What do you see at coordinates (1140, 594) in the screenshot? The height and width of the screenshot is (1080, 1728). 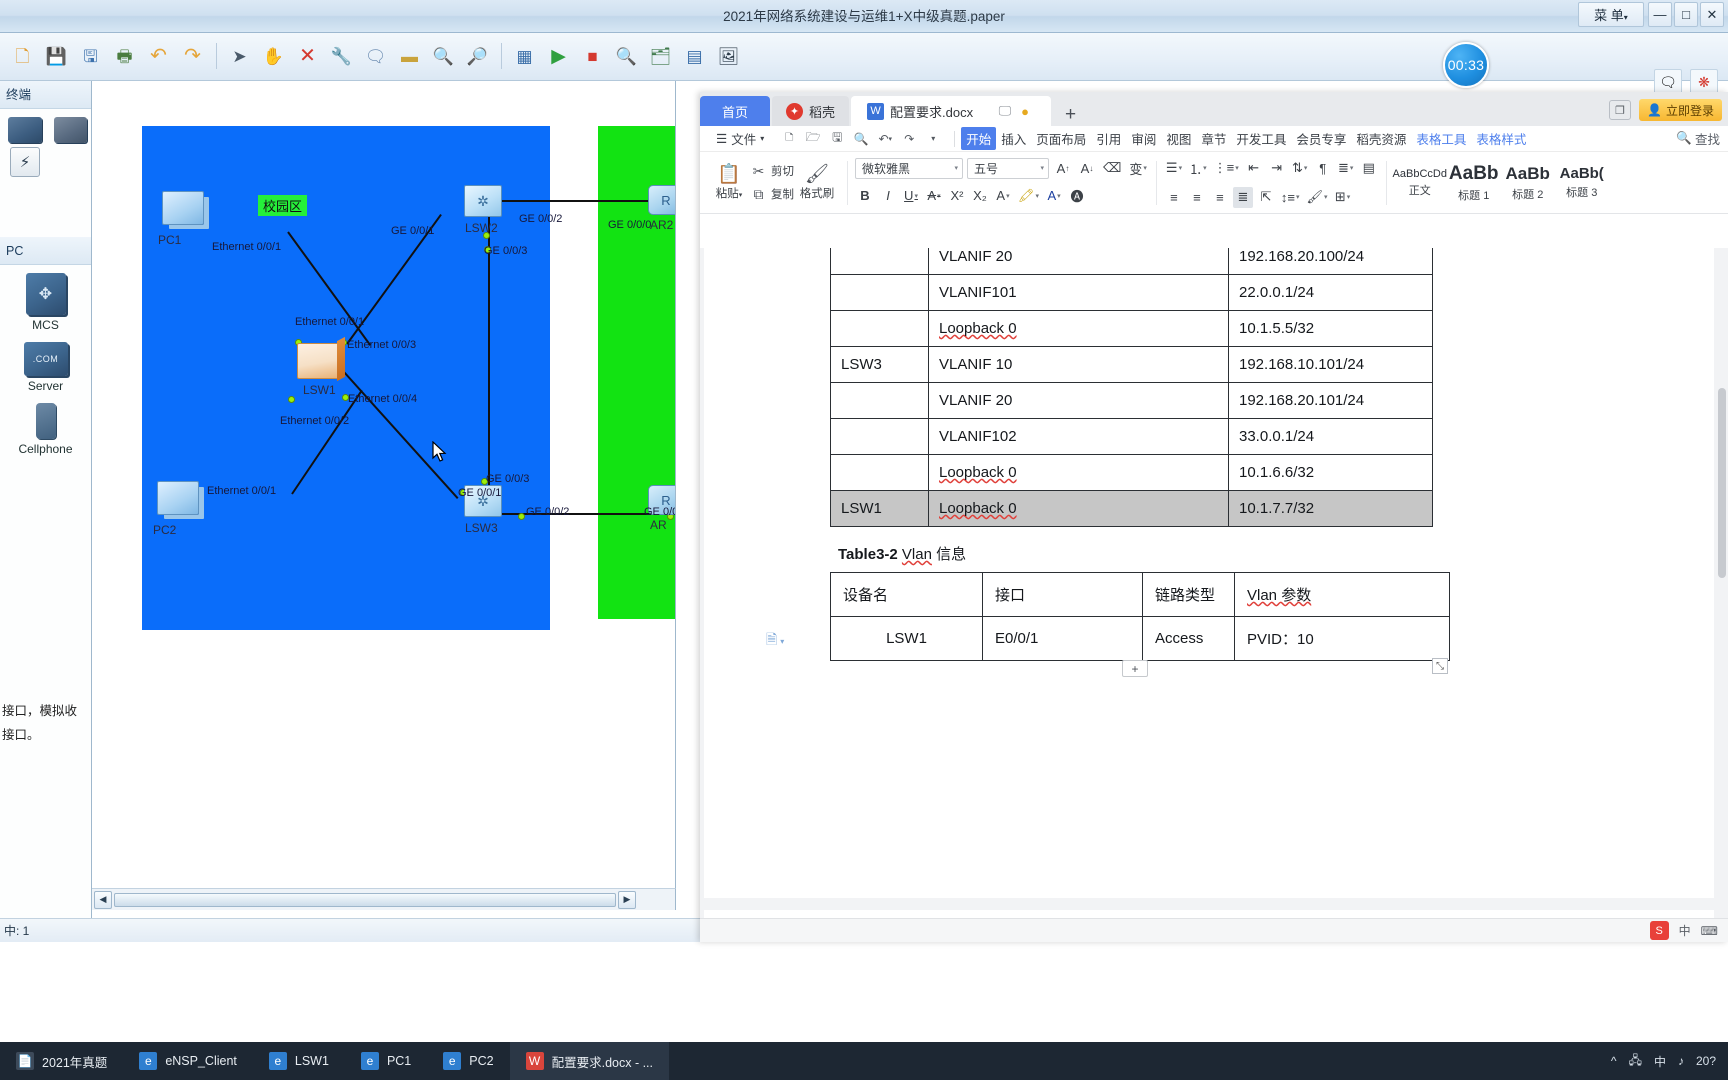 I see `table-header-row: 设备名 接口 链路类型 Vlan 参数` at bounding box center [1140, 594].